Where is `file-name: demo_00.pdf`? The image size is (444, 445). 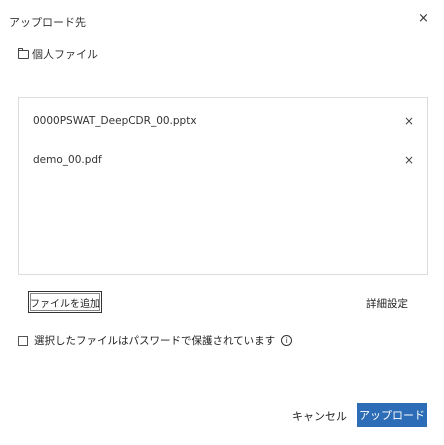 file-name: demo_00.pdf is located at coordinates (67, 160).